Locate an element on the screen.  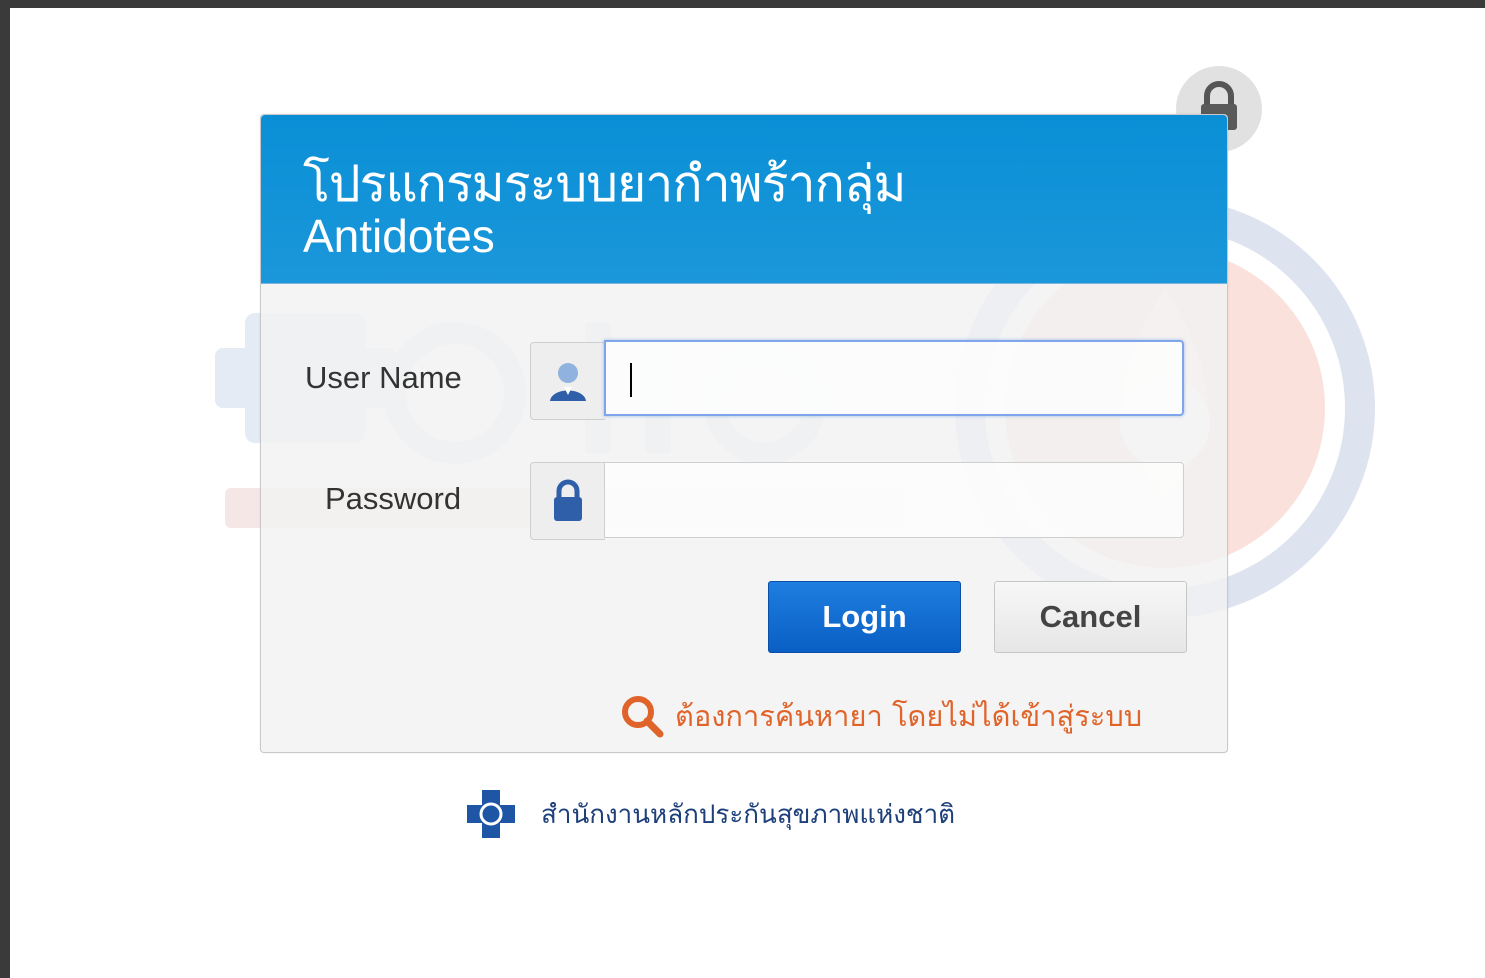
password-label: Password is located at coordinates (393, 498).